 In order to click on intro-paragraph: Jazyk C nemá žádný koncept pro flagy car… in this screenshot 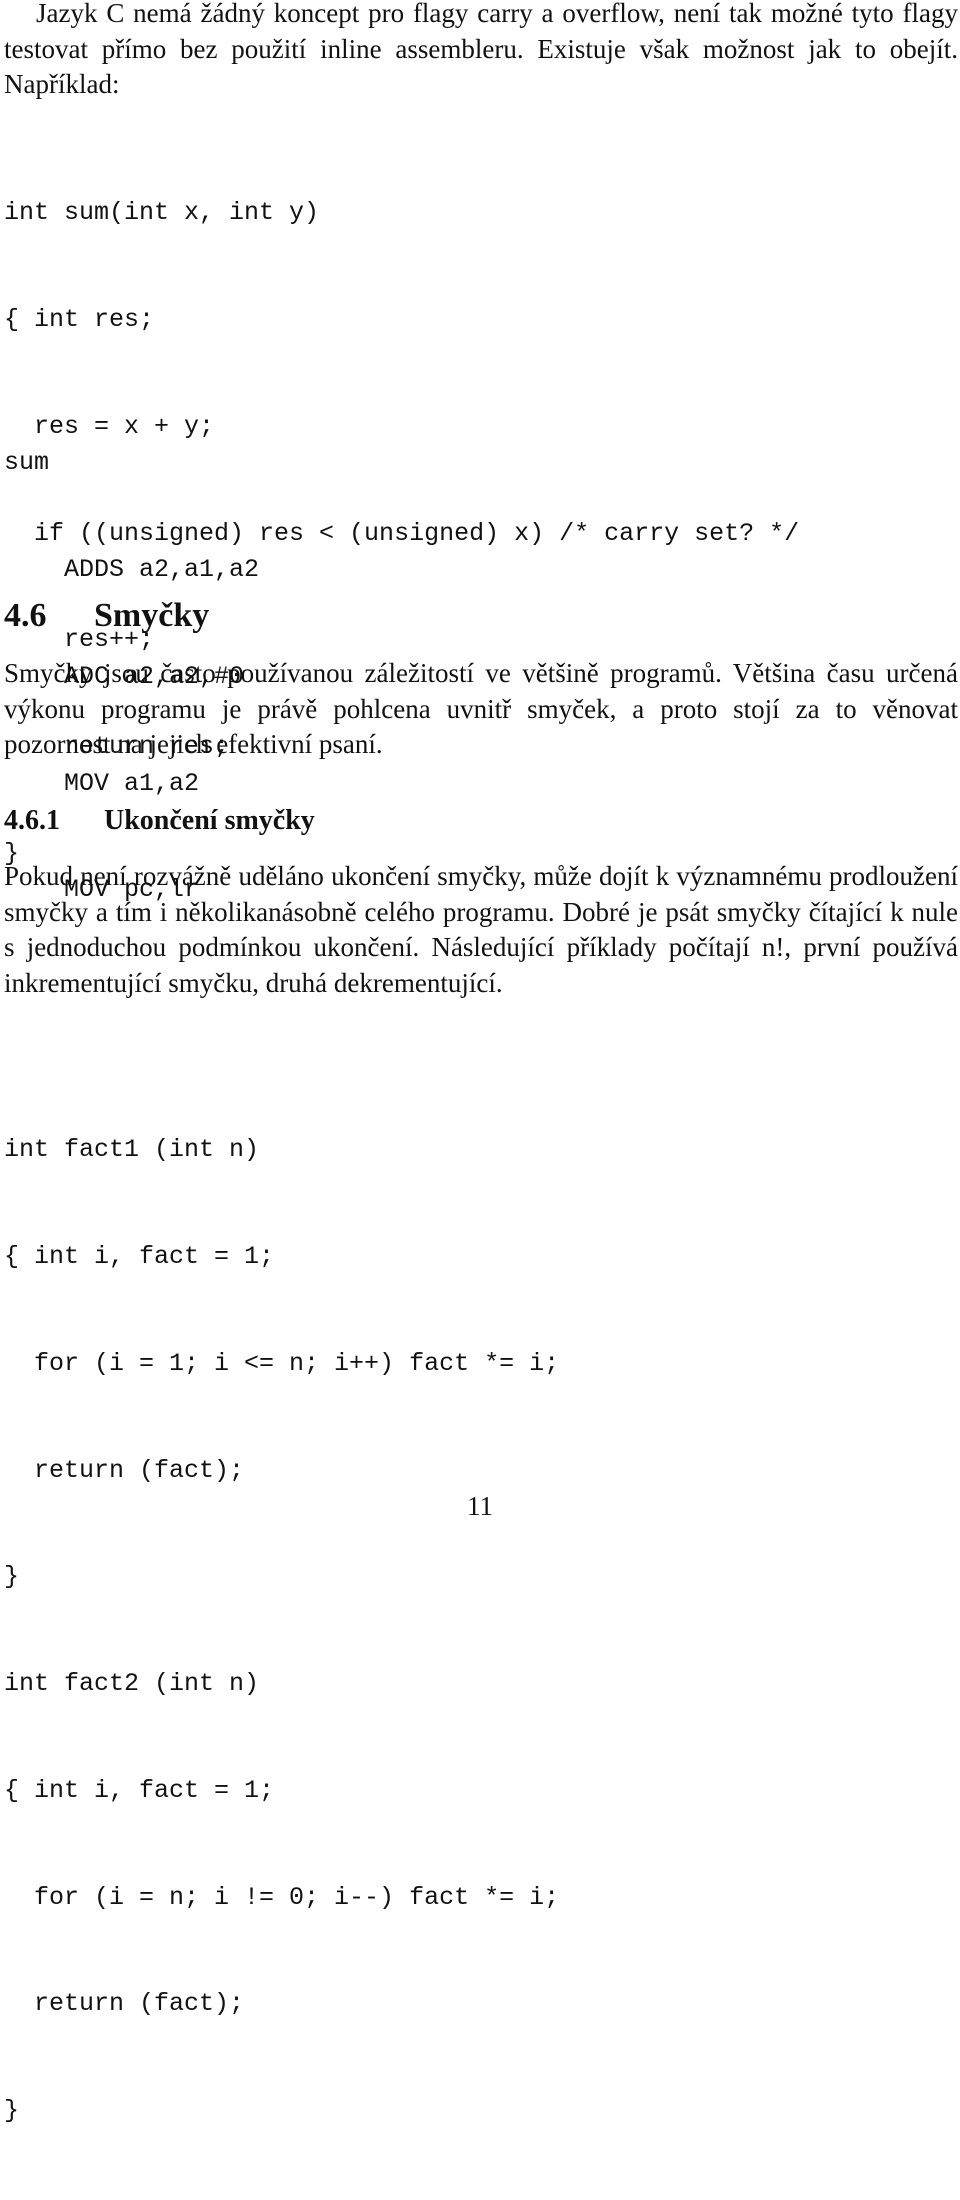, I will do `click(481, 50)`.